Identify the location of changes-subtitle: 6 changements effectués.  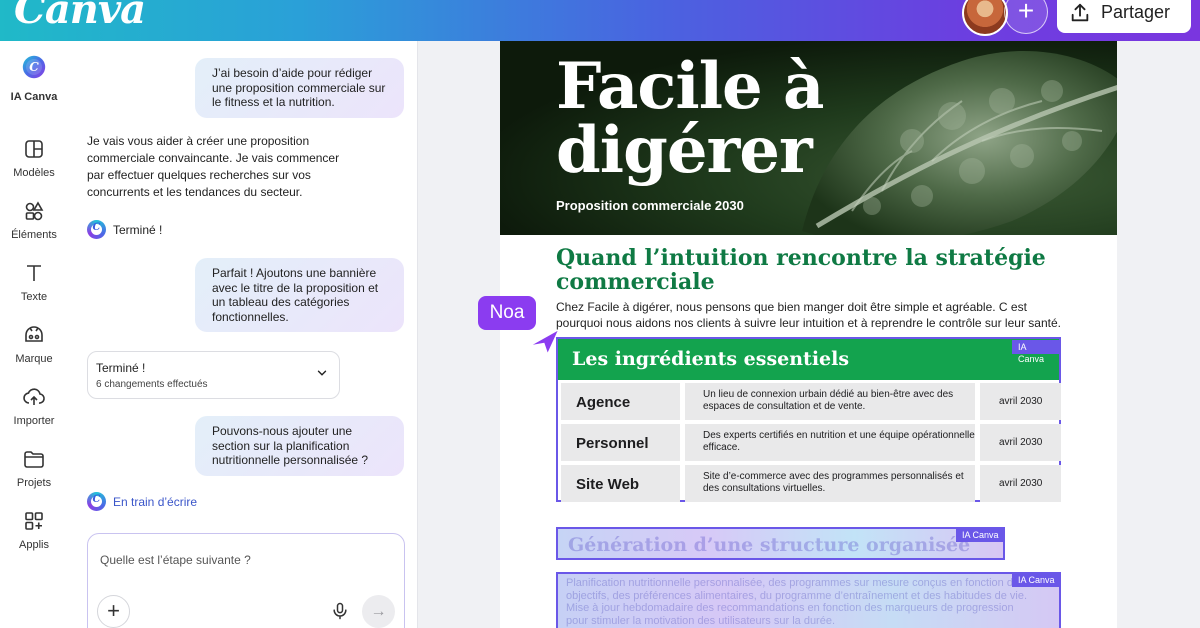
(152, 384).